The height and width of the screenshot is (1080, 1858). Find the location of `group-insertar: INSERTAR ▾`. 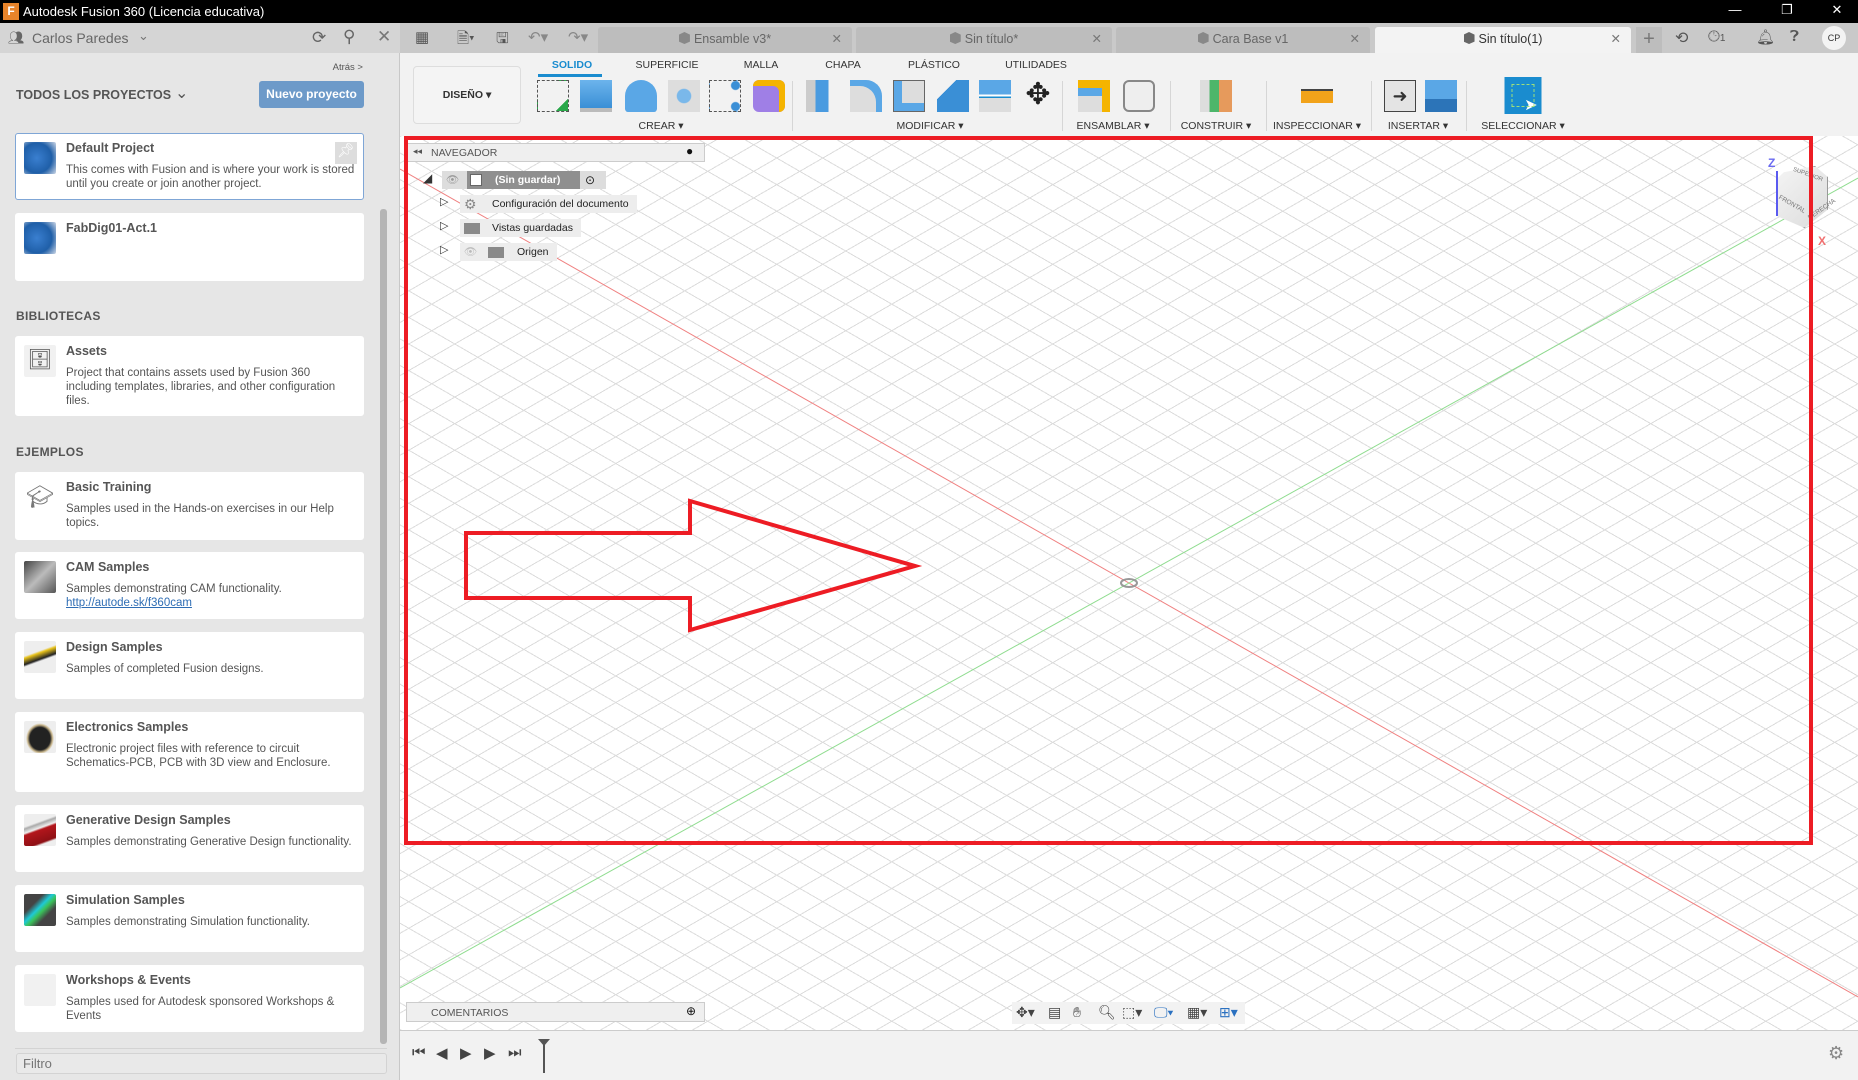

group-insertar: INSERTAR ▾ is located at coordinates (1418, 126).